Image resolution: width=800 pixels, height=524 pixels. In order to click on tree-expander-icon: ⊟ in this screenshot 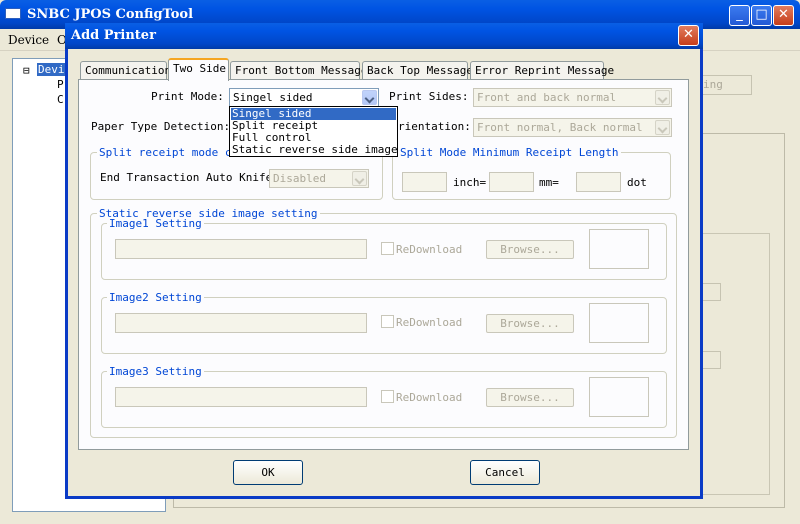, I will do `click(26, 70)`.